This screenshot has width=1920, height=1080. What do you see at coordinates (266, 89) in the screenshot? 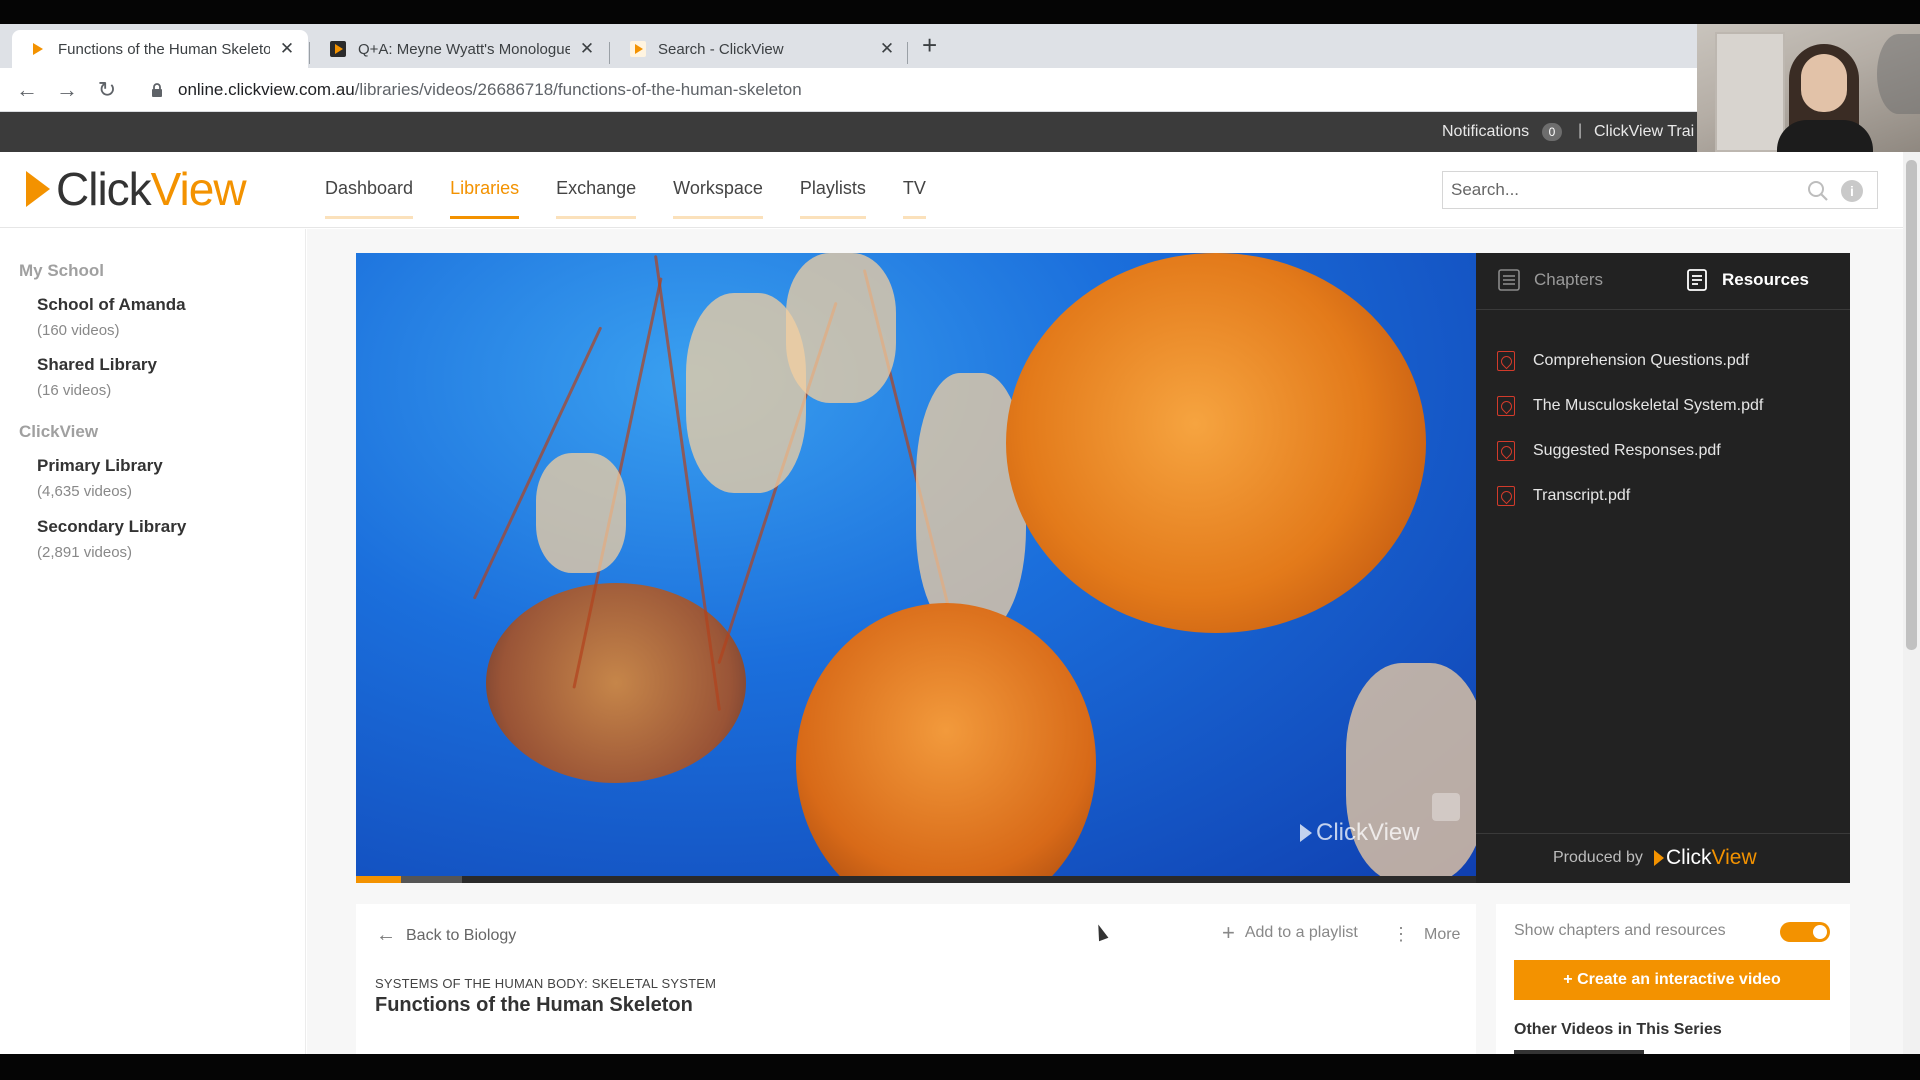
I see `url-host: online.clickview.com.au` at bounding box center [266, 89].